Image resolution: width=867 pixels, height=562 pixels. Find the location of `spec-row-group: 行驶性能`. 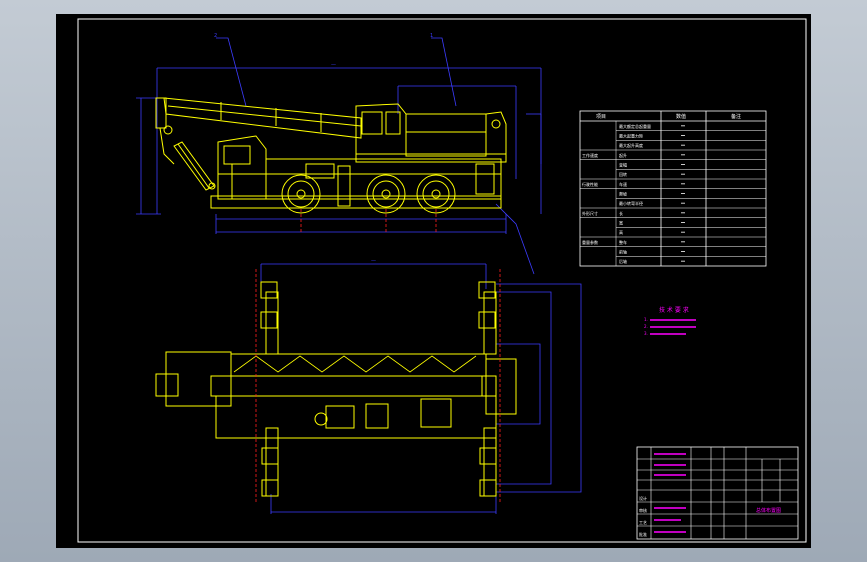

spec-row-group: 行驶性能 is located at coordinates (590, 184).